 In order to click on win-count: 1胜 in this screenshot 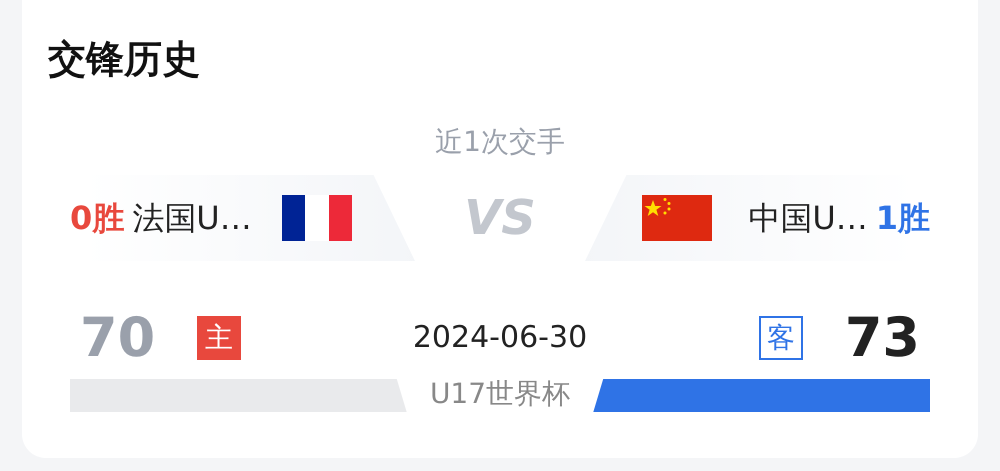, I will do `click(903, 218)`.